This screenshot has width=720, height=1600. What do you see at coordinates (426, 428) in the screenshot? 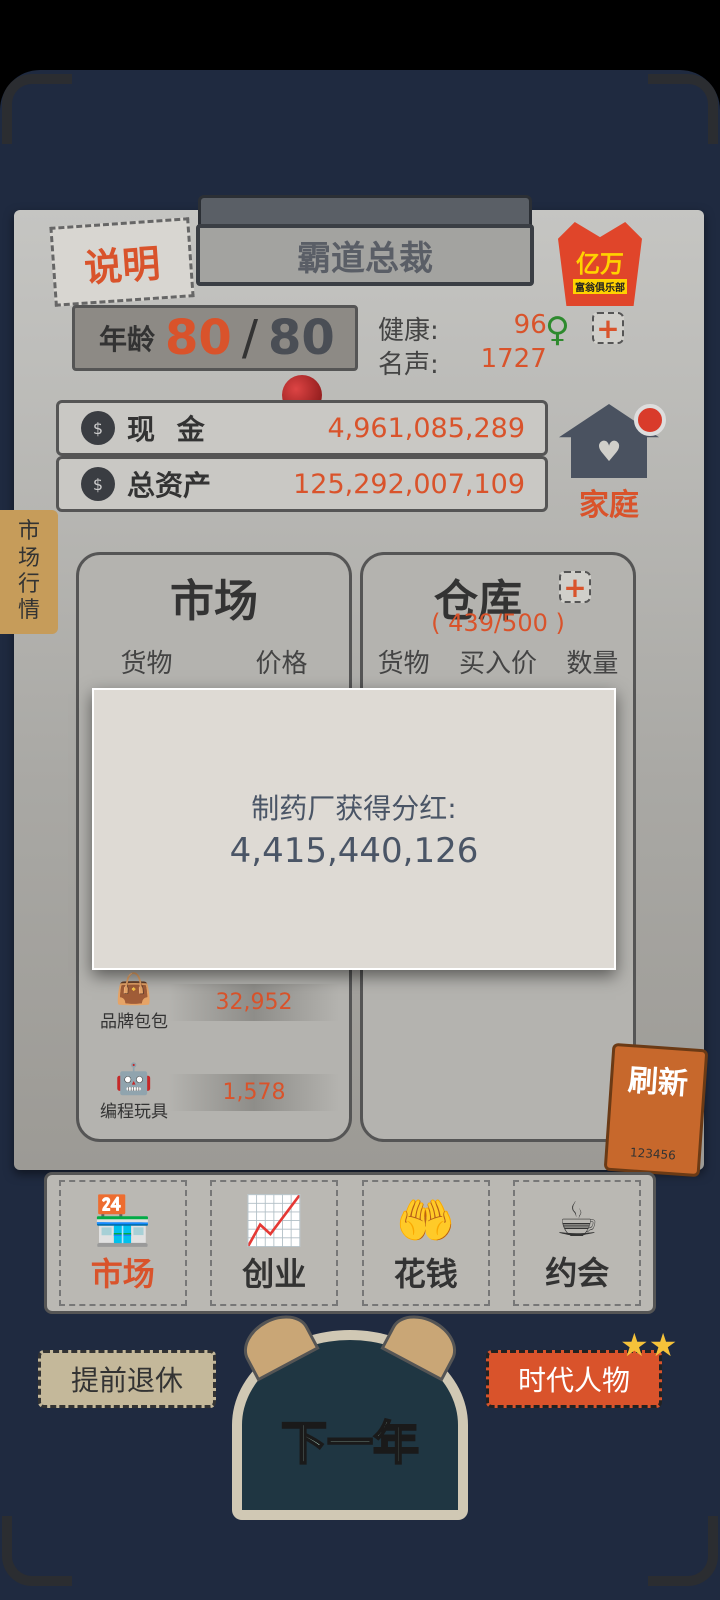
I see `cash-value: 4,961,085,289` at bounding box center [426, 428].